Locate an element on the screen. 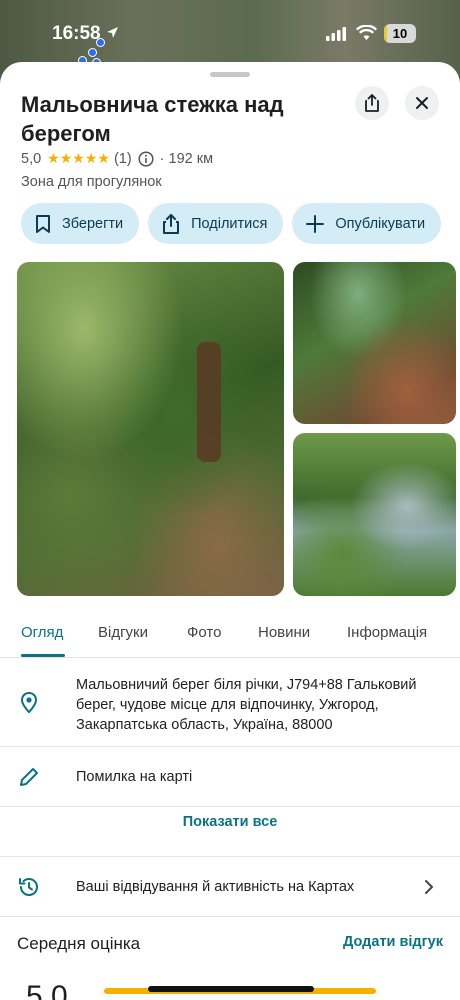  close-button is located at coordinates (422, 103).